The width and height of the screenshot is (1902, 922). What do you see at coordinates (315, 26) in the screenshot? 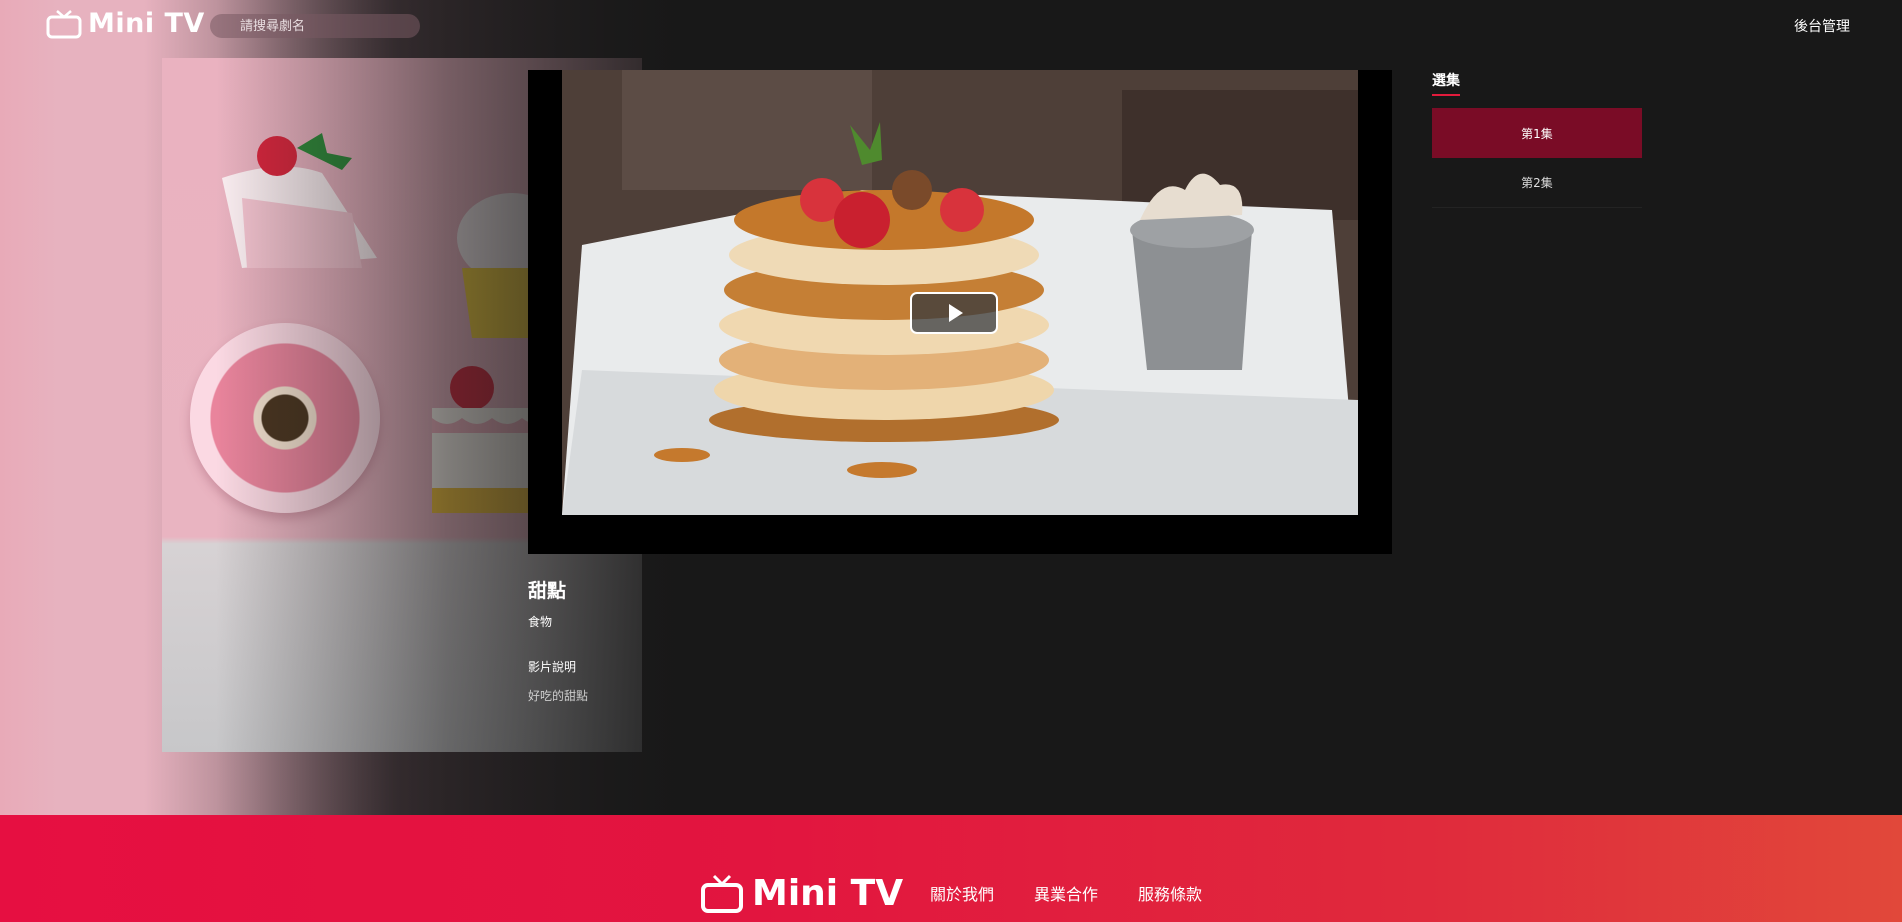
I see `search-input` at bounding box center [315, 26].